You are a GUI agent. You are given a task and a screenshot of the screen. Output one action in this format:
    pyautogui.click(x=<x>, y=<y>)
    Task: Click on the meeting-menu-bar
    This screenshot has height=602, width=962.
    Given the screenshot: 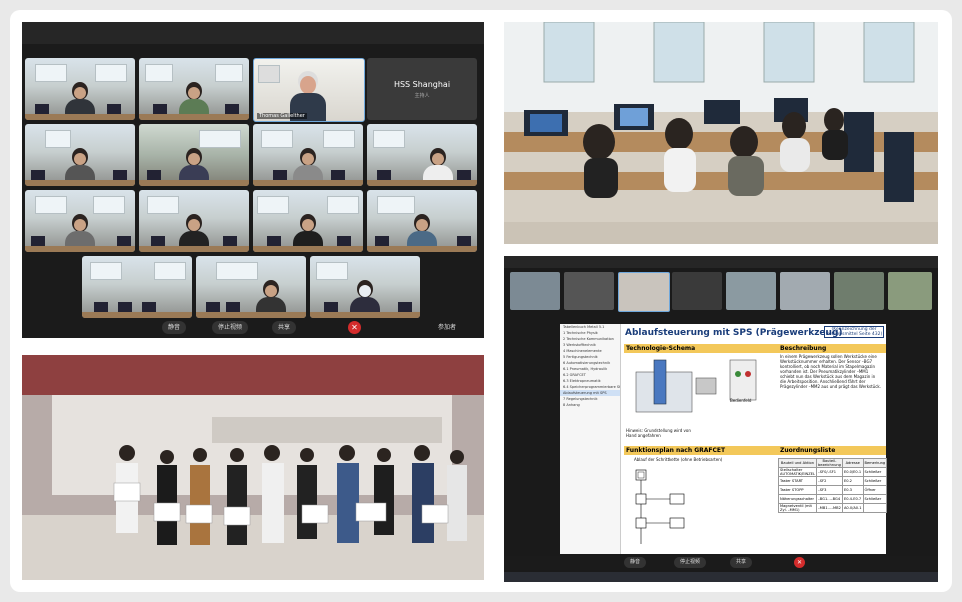 What is the action you would take?
    pyautogui.click(x=253, y=38)
    